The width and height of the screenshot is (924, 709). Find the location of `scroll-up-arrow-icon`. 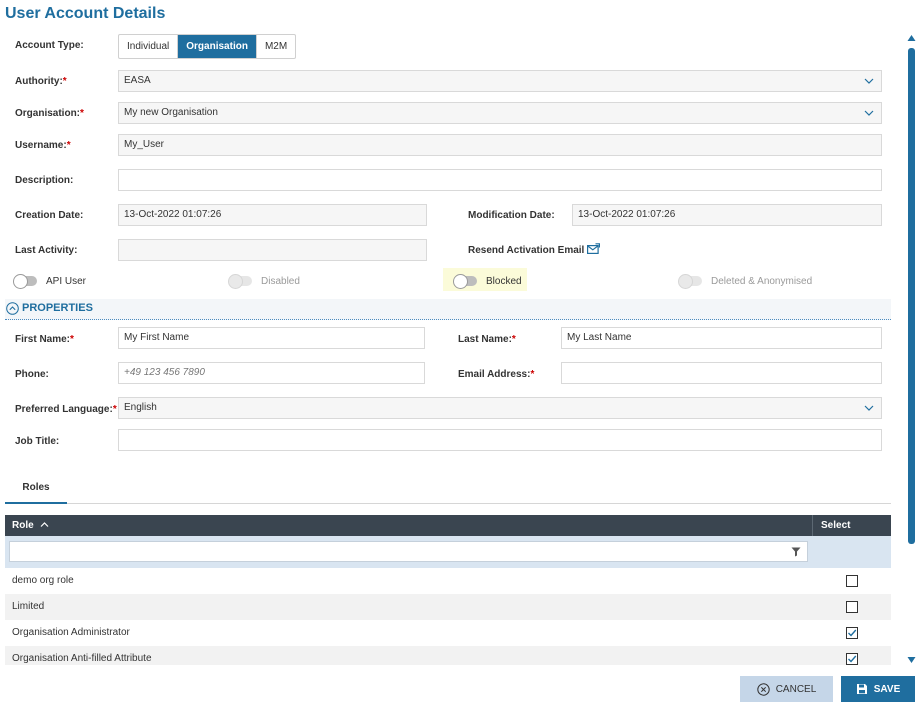

scroll-up-arrow-icon is located at coordinates (911, 38).